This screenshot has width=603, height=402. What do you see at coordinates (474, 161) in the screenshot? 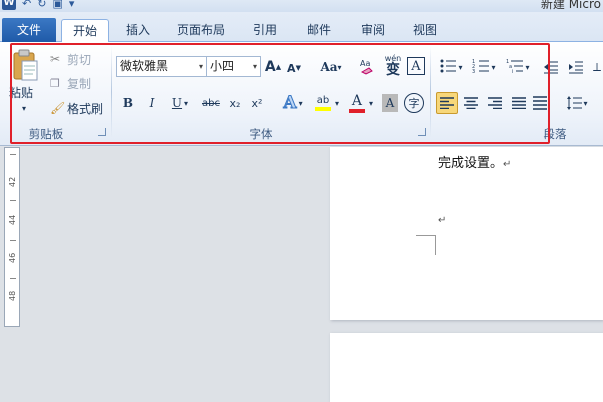
I see `paragraph: 完成设置。↵` at bounding box center [474, 161].